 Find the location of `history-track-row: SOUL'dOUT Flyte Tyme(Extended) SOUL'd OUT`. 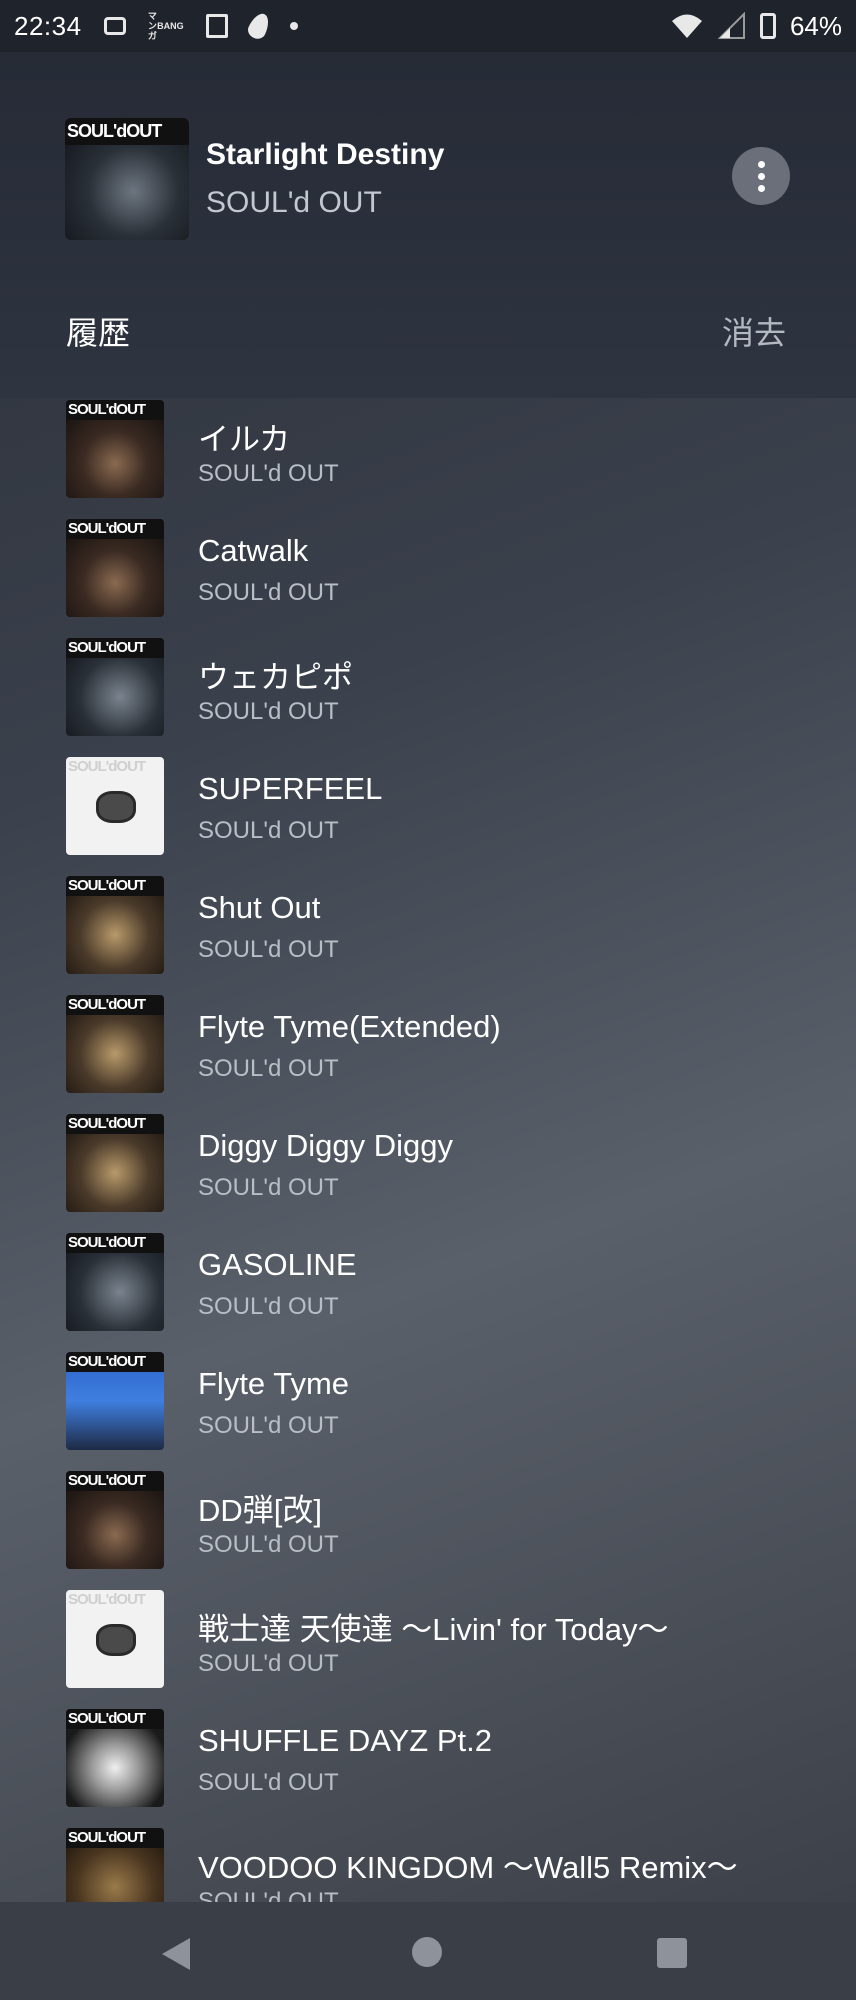

history-track-row: SOUL'dOUT Flyte Tyme(Extended) SOUL'd OUT is located at coordinates (428, 1050).